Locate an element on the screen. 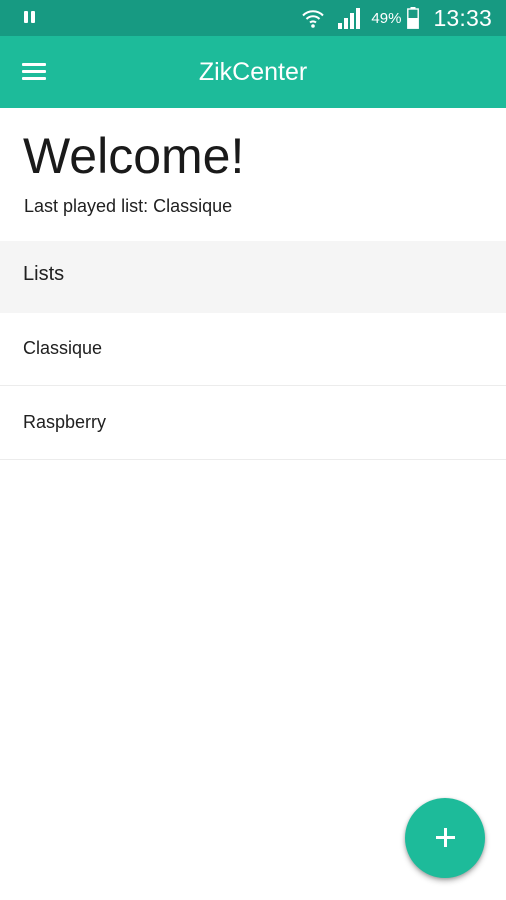  status-bar: 49% 13:33 is located at coordinates (253, 18).